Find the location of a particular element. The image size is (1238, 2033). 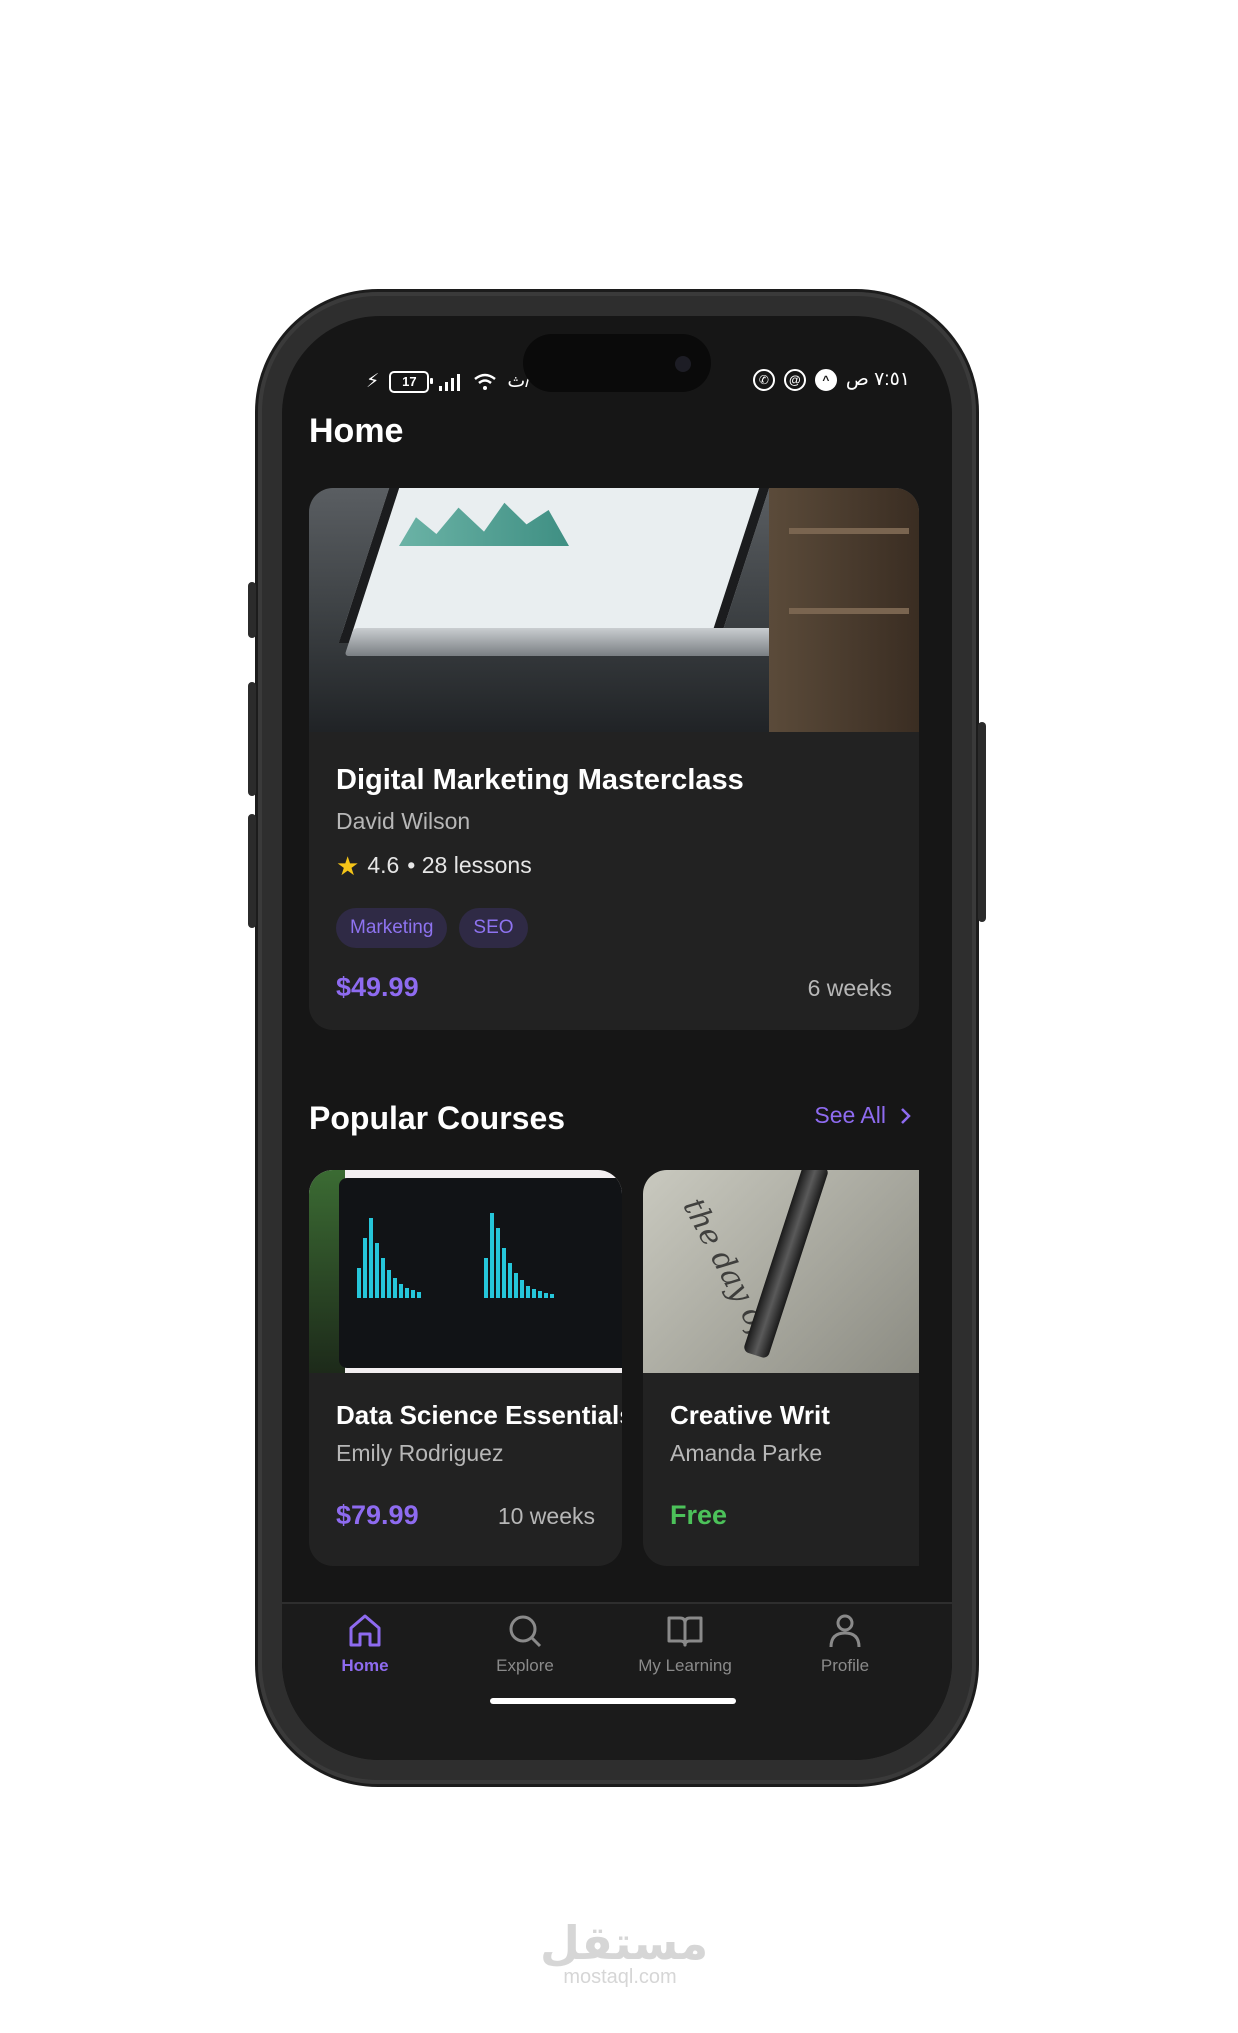

book-icon is located at coordinates (685, 1631).